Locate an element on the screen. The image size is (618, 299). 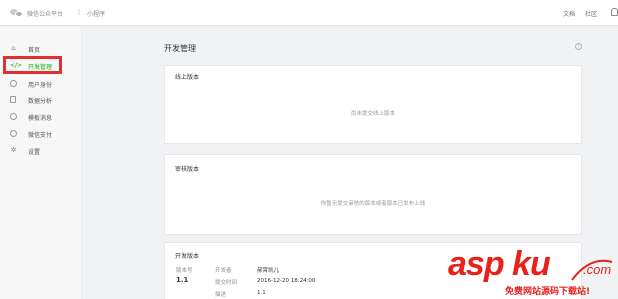
description-label: 描述 is located at coordinates (221, 295).